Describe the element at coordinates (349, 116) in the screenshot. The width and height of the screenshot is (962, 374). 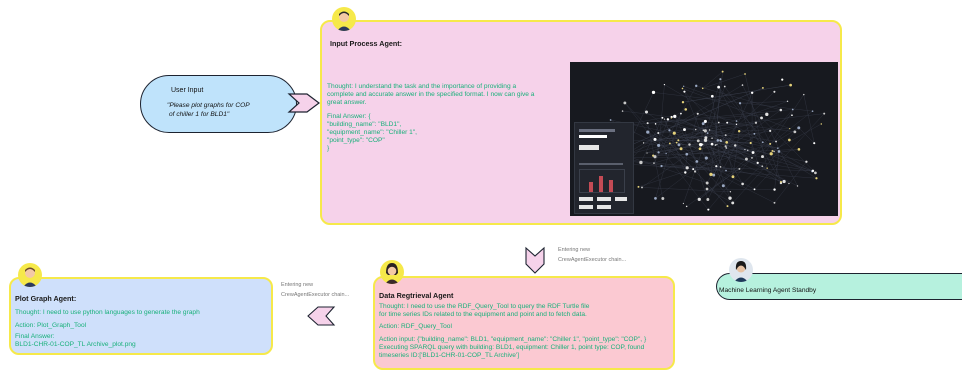
I see `input-agent-final-1: Final Answer: {` at that location.